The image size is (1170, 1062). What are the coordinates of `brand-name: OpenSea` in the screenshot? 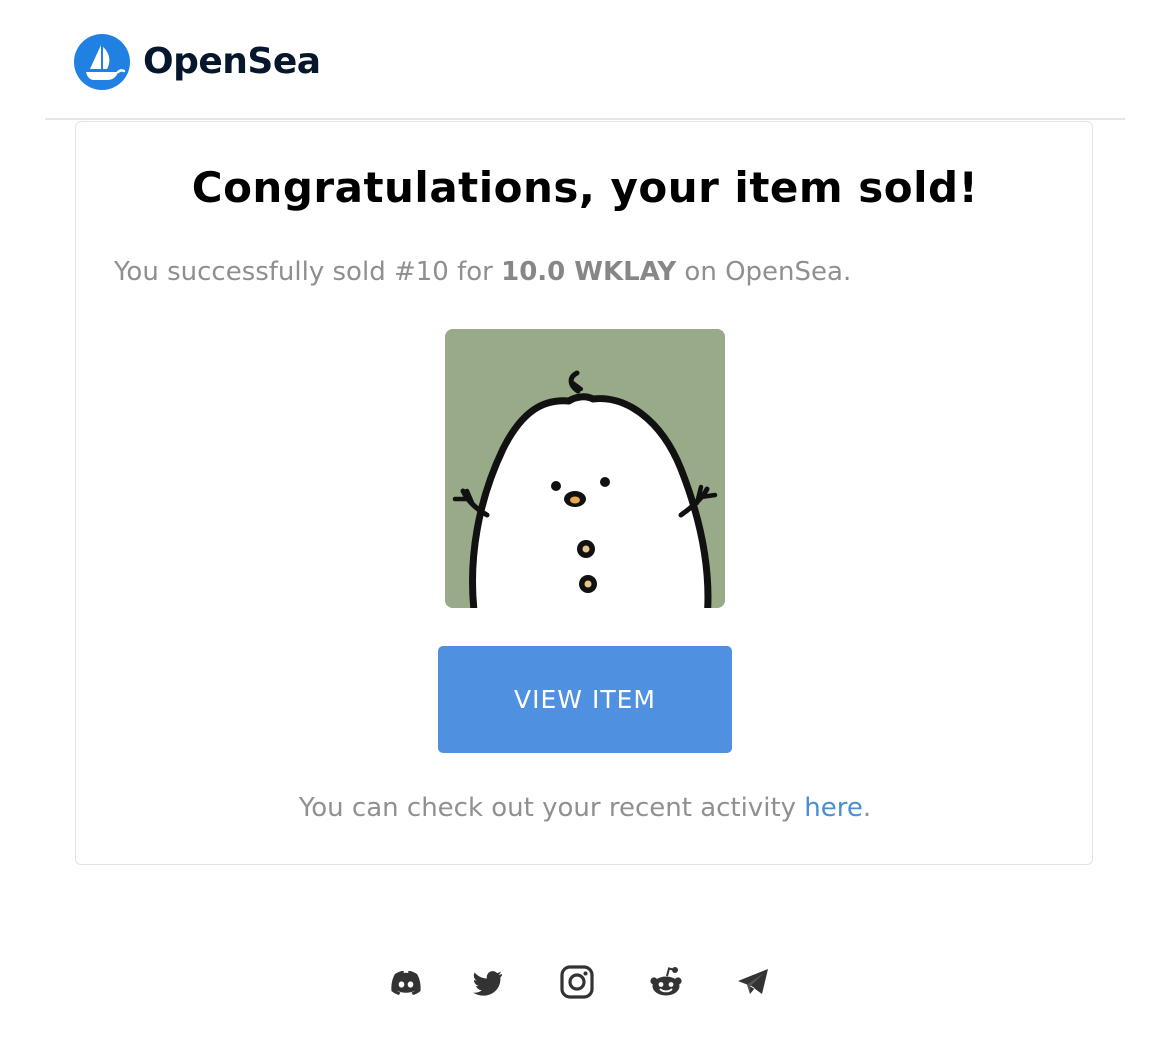 It's located at (232, 62).